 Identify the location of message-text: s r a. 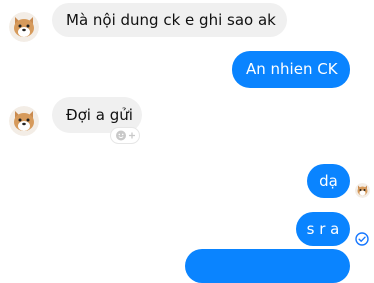
(323, 229).